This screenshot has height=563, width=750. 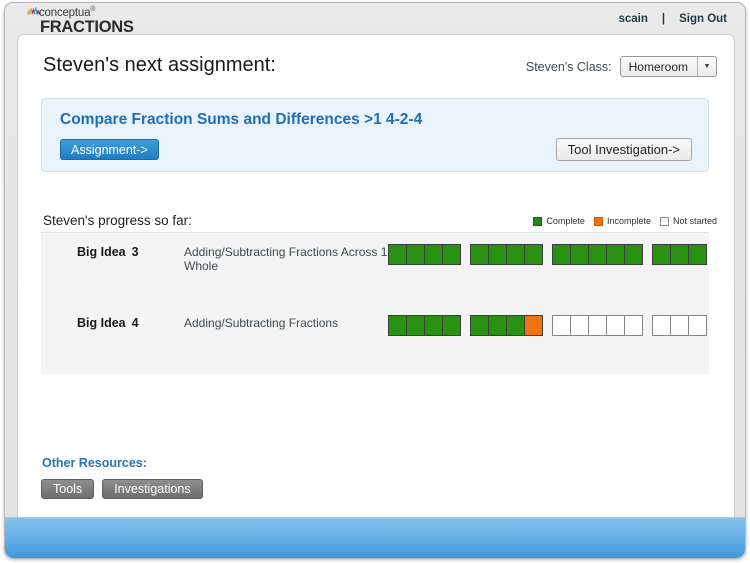 I want to click on legend-label: Not started, so click(x=694, y=221).